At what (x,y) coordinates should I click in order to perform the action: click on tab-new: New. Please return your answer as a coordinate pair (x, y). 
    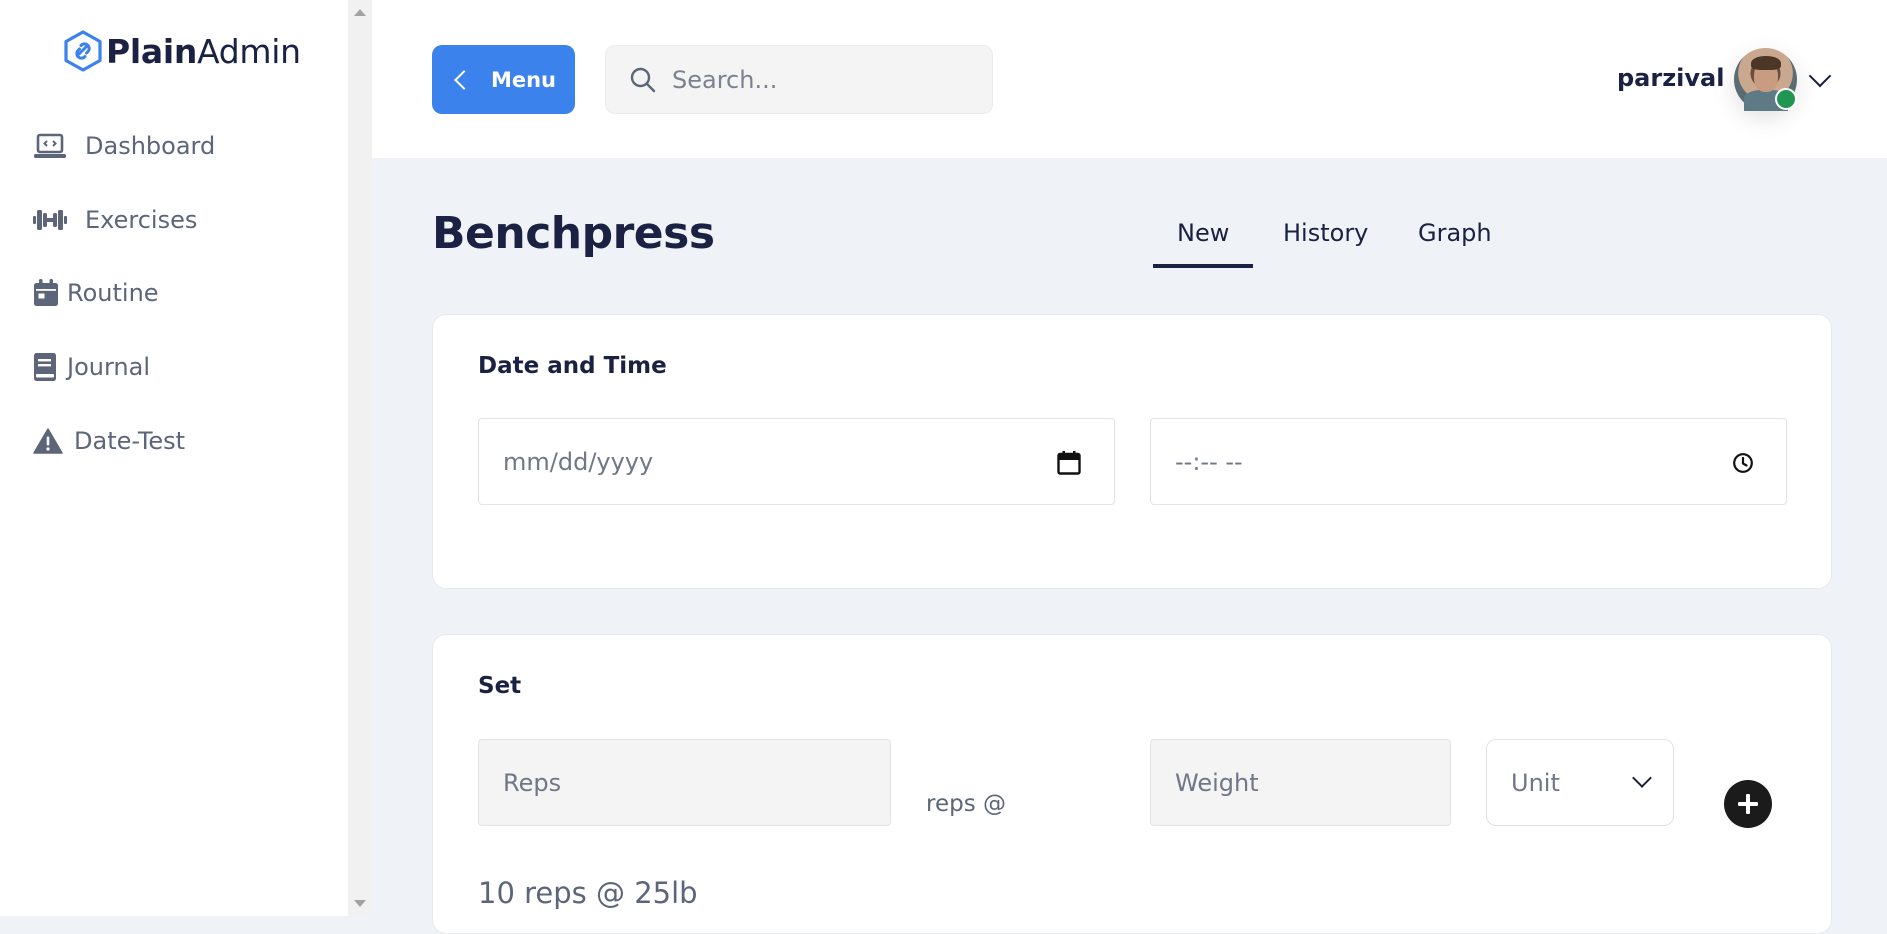
    Looking at the image, I should click on (1203, 233).